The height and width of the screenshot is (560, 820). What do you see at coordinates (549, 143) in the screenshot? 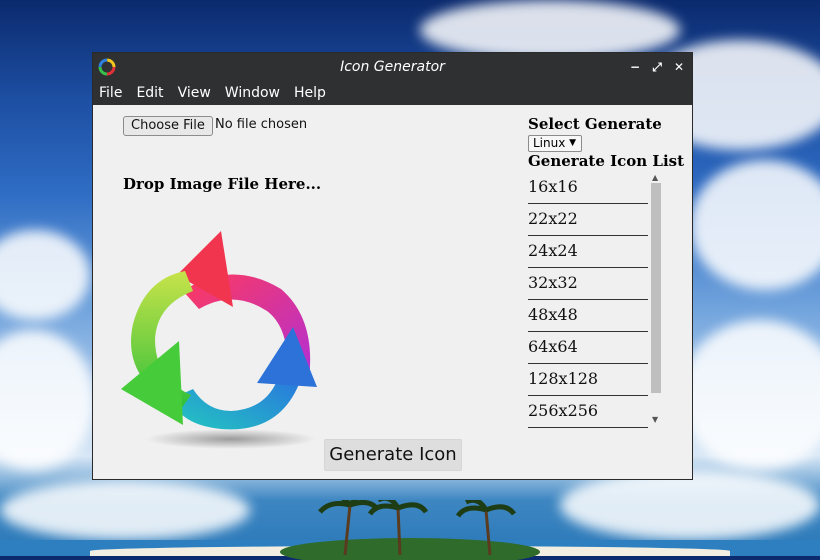
I see `platform-select-value: Linux` at bounding box center [549, 143].